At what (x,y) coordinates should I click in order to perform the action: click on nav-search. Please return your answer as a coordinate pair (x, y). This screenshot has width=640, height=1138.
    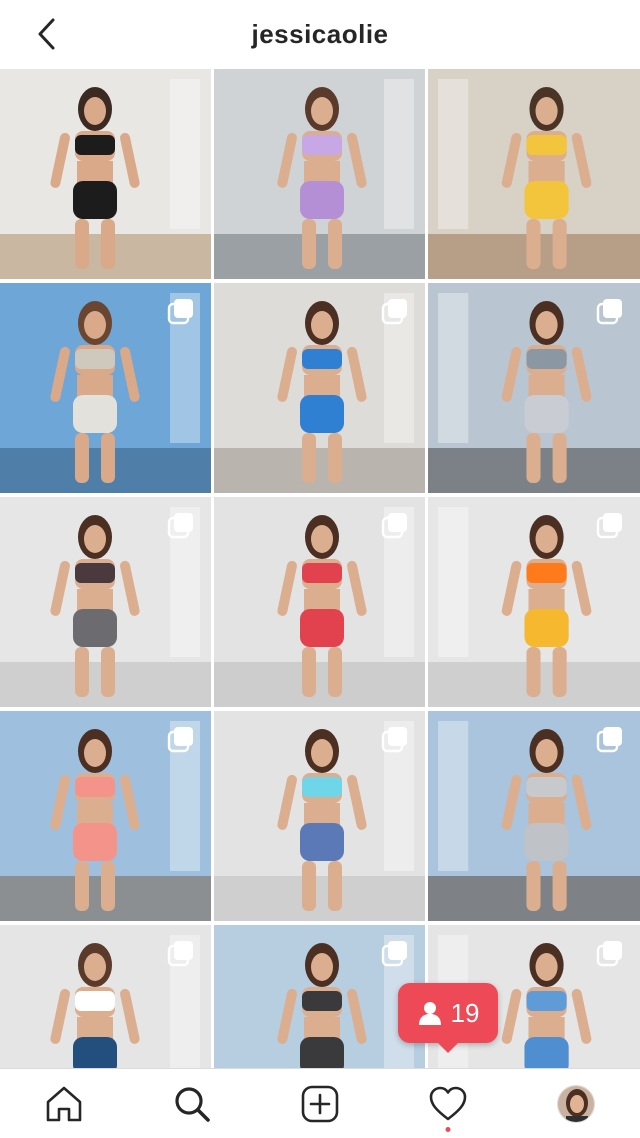
    Looking at the image, I should click on (192, 1104).